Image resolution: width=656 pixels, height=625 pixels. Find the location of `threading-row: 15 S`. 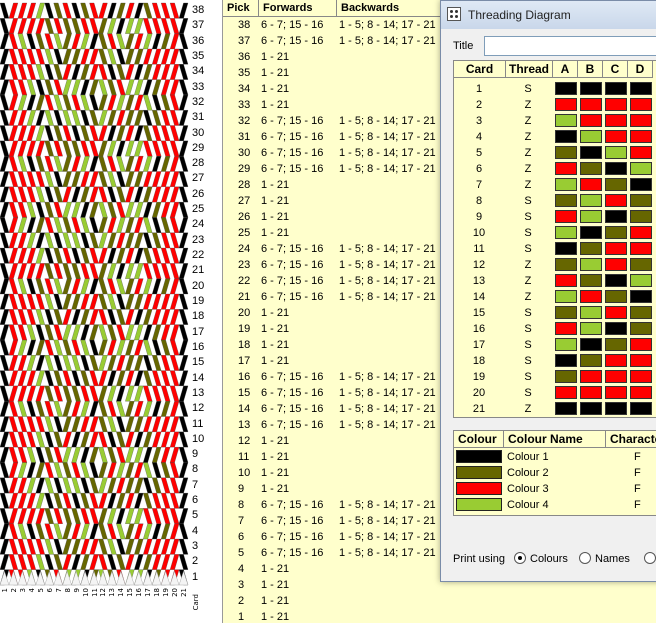

threading-row: 15 S is located at coordinates (555, 313).